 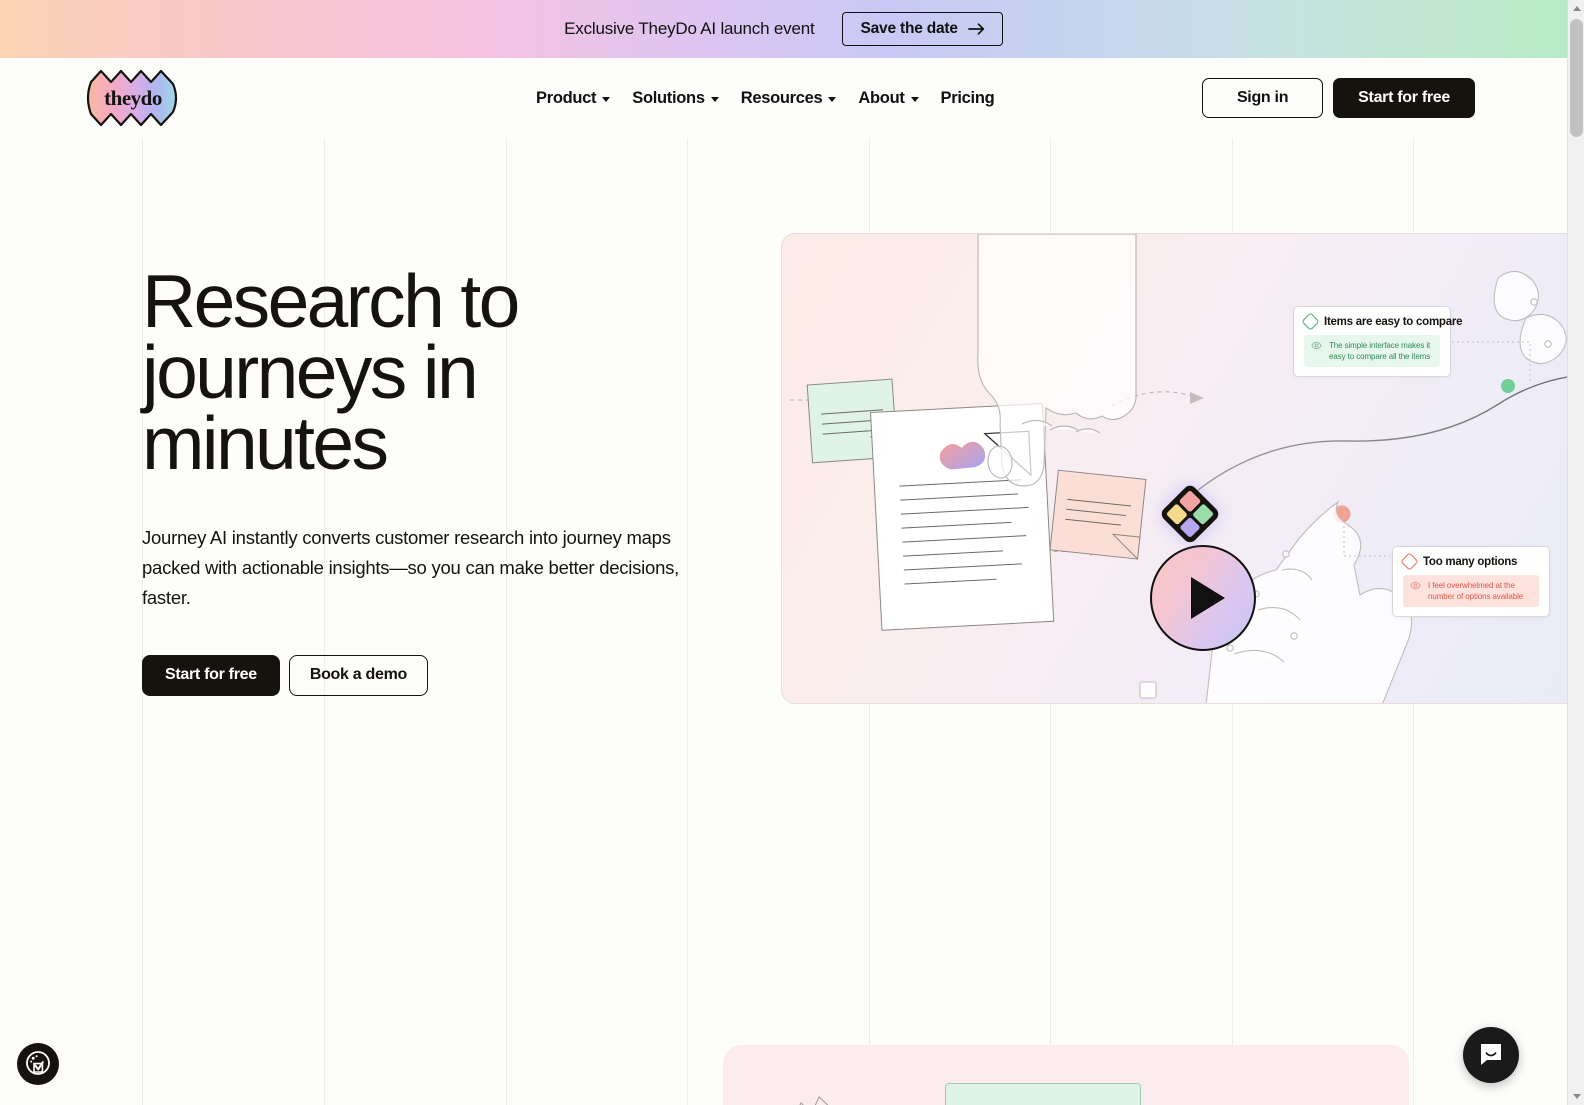 What do you see at coordinates (689, 28) in the screenshot?
I see `announcement-text: Exclusive TheyDo AI launch event` at bounding box center [689, 28].